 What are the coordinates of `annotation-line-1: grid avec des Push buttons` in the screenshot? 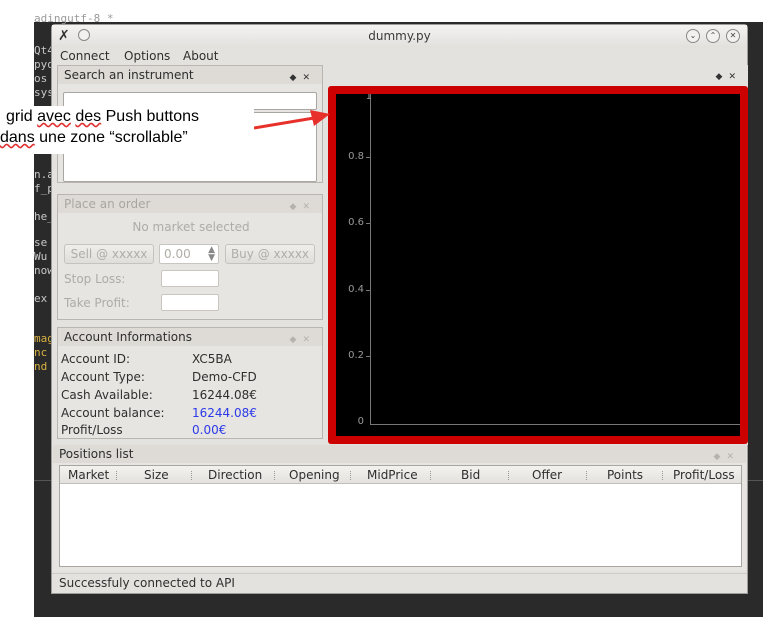 It's located at (130, 116).